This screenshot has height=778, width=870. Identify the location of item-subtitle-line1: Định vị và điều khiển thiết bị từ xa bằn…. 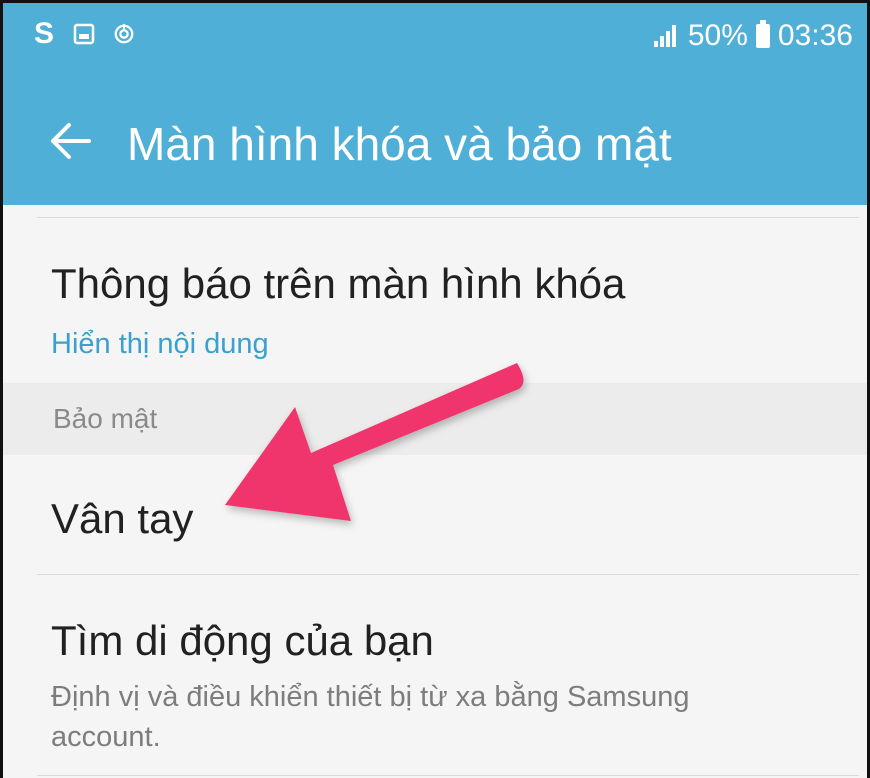
(370, 697).